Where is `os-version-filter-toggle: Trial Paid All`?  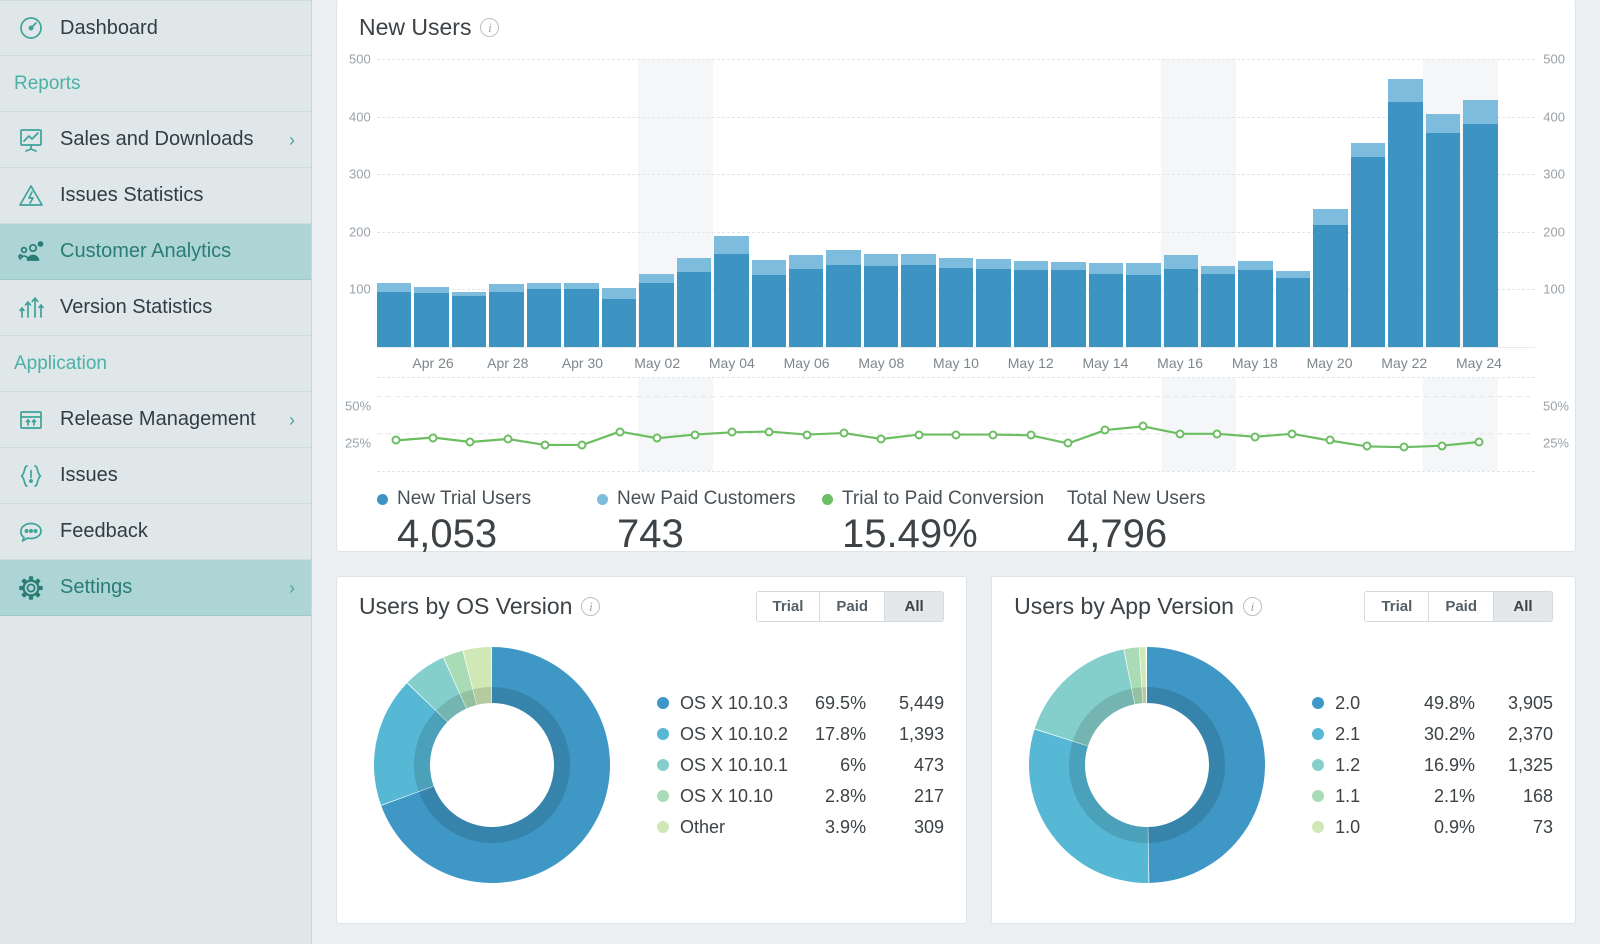 os-version-filter-toggle: Trial Paid All is located at coordinates (850, 606).